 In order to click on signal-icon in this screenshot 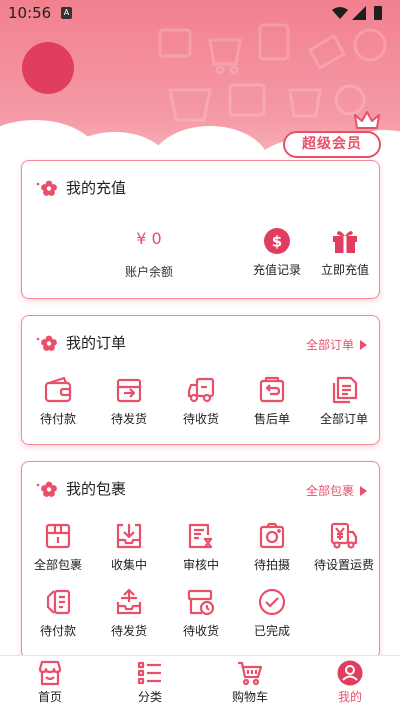, I will do `click(359, 13)`.